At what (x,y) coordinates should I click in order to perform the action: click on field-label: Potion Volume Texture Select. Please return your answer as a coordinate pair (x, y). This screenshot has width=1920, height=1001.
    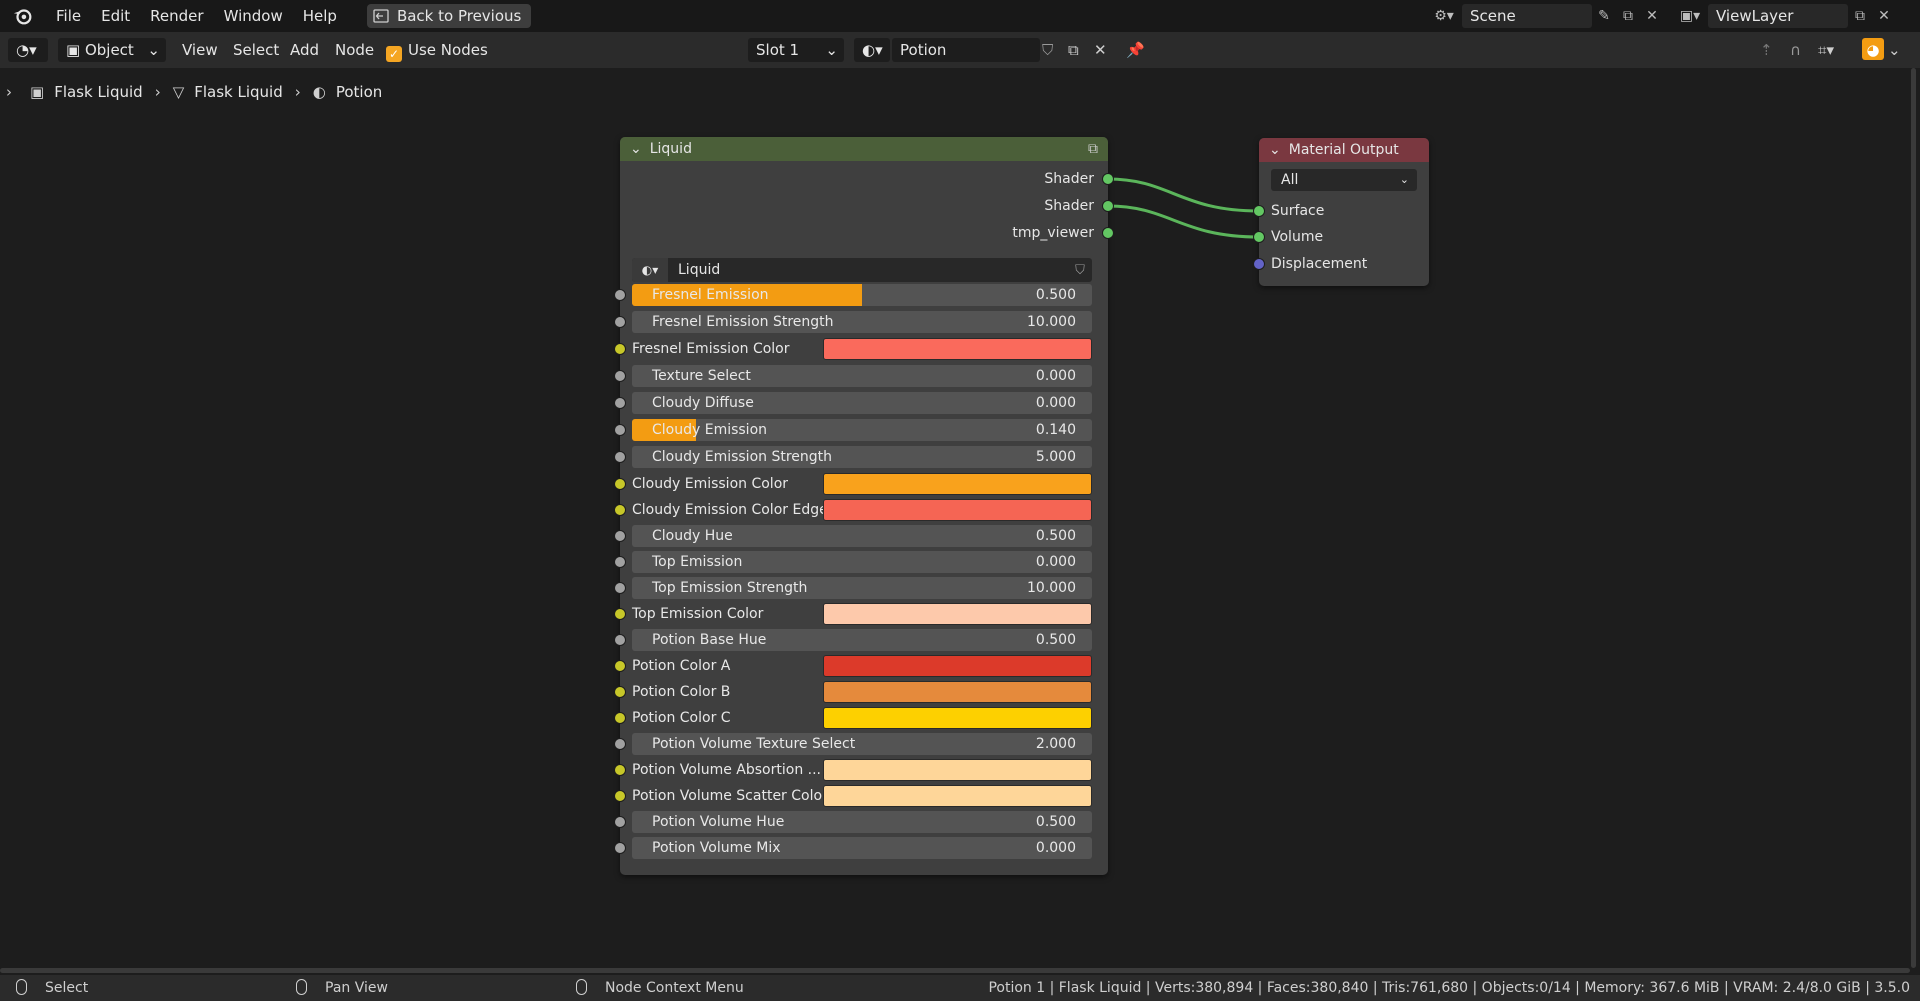
    Looking at the image, I should click on (754, 744).